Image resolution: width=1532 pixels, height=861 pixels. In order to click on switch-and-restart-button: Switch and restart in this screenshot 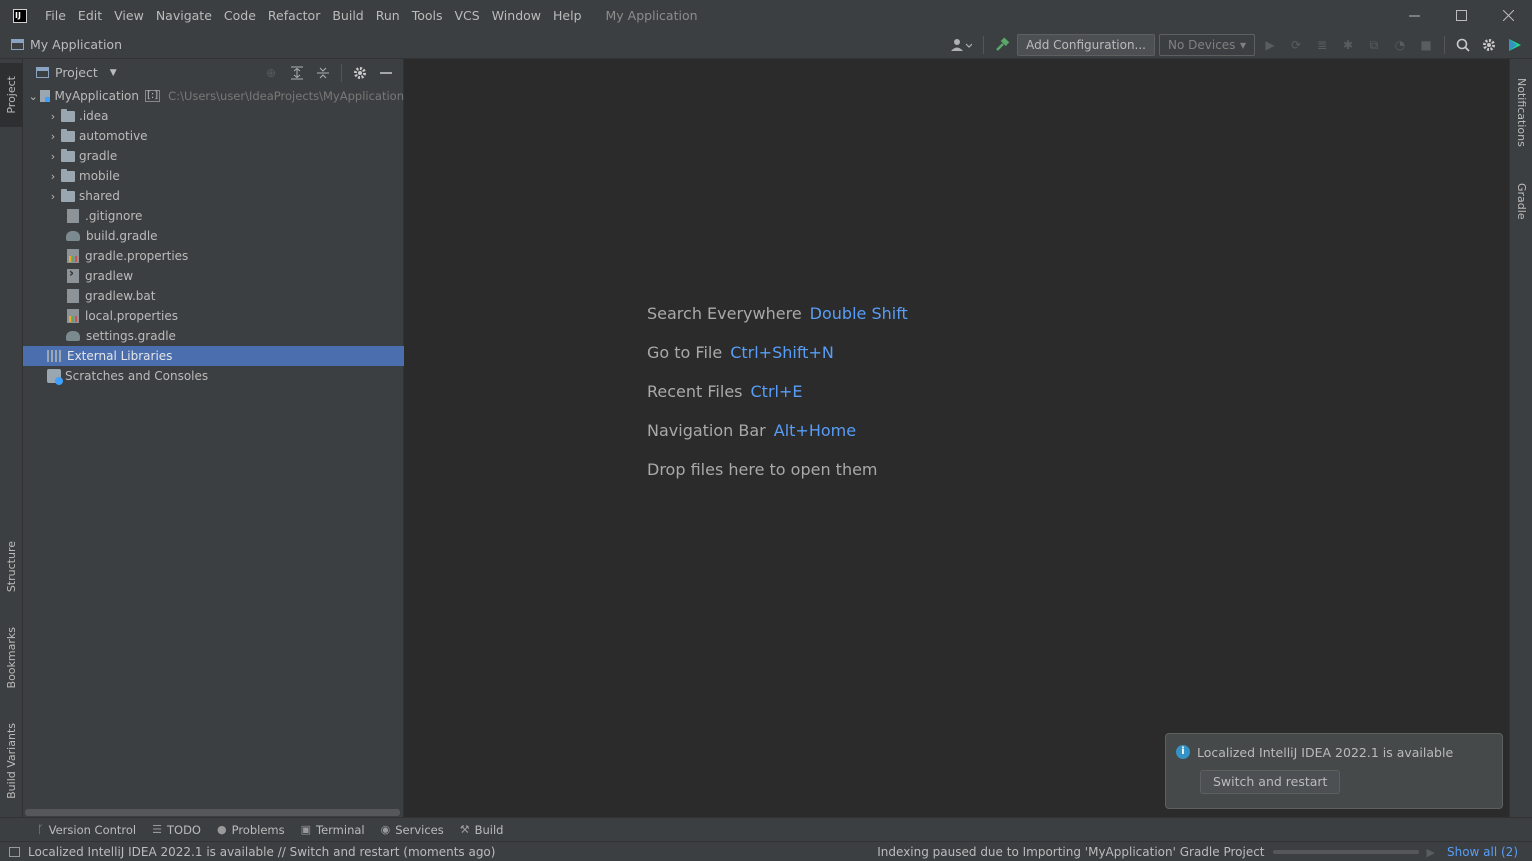, I will do `click(1270, 782)`.